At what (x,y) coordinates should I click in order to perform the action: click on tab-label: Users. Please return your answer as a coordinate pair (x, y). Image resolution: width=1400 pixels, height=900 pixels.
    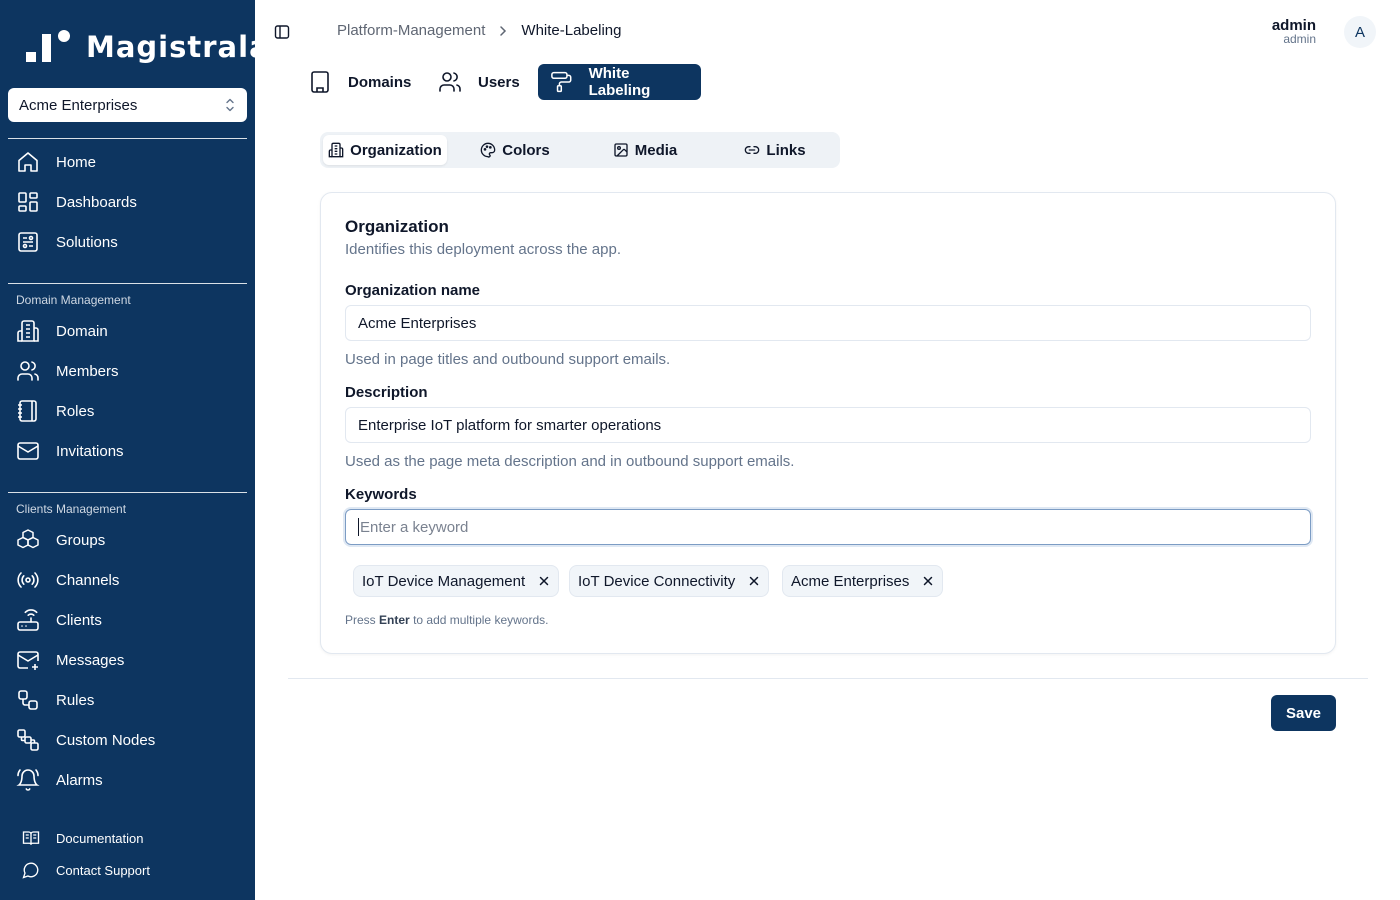
    Looking at the image, I should click on (499, 82).